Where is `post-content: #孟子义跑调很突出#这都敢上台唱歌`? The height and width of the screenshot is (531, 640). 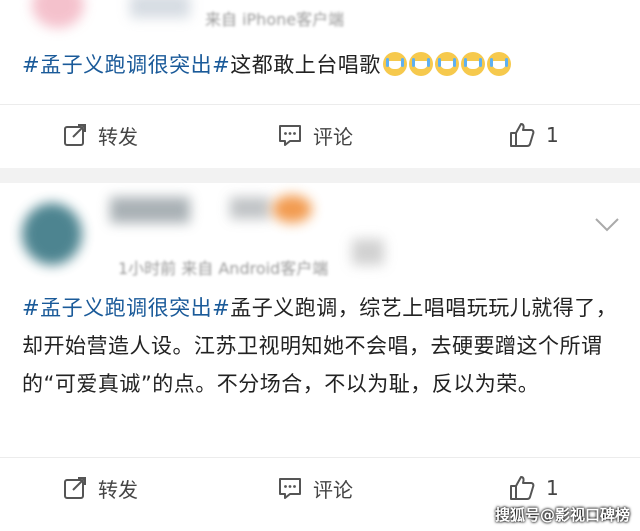 post-content: #孟子义跑调很突出#这都敢上台唱歌 is located at coordinates (324, 65).